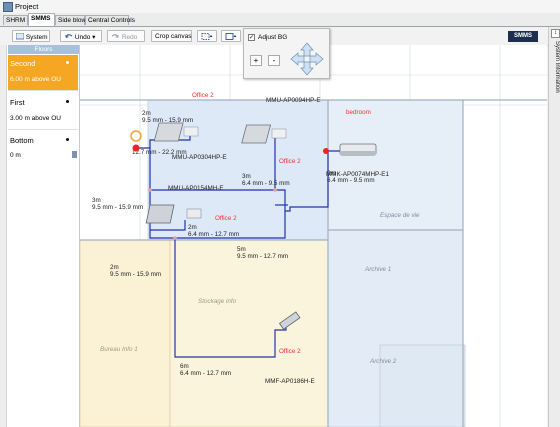 The height and width of the screenshot is (427, 560). Describe the element at coordinates (196, 188) in the screenshot. I see `unit-model-label: MMU-AP0154MH-E` at that location.